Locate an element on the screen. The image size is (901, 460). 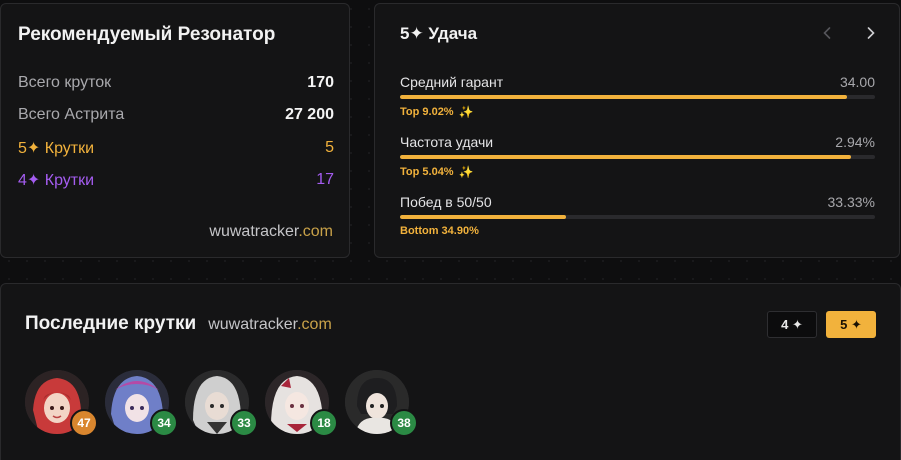
pull-item: 47 is located at coordinates (61, 403).